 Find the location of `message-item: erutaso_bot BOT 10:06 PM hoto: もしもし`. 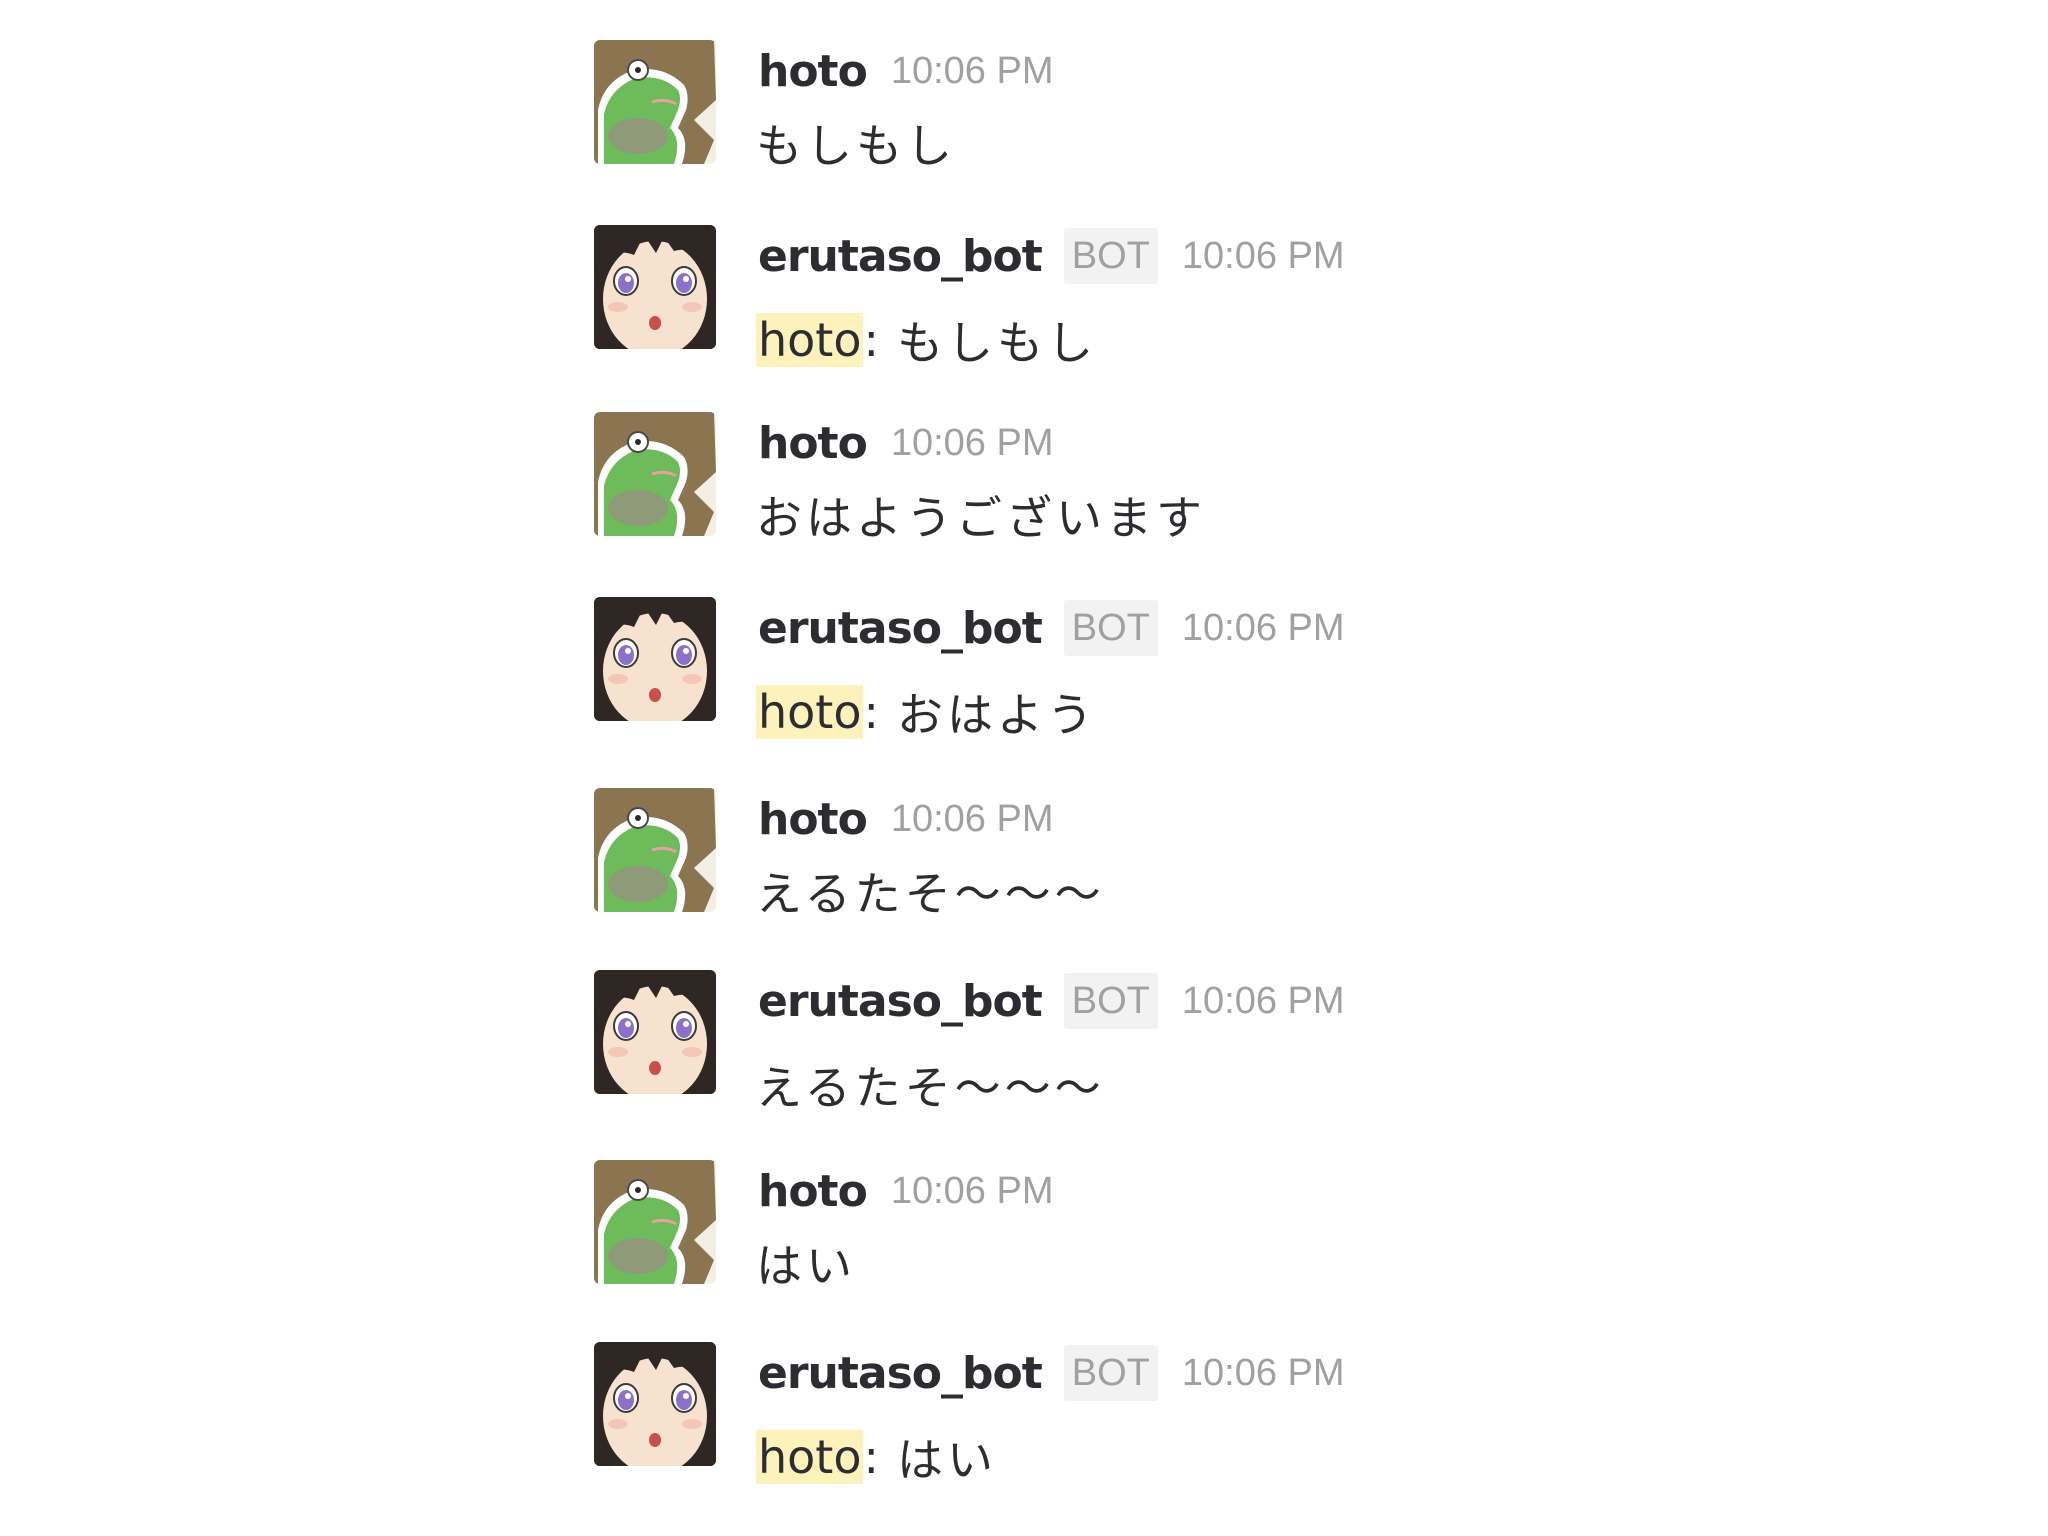

message-item: erutaso_bot BOT 10:06 PM hoto: もしもし is located at coordinates (1294, 300).